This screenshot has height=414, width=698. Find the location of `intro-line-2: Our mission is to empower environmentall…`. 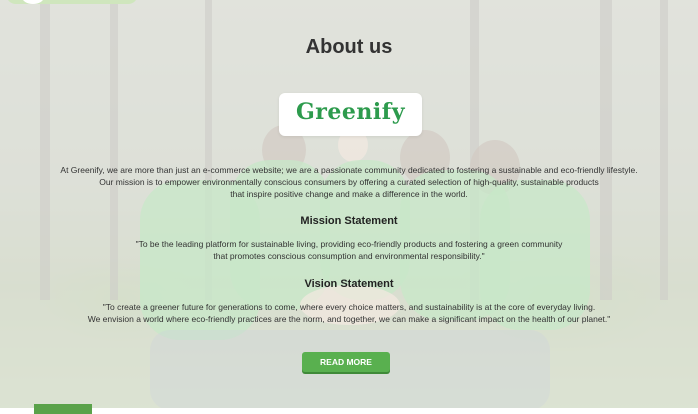

intro-line-2: Our mission is to empower environmentall… is located at coordinates (349, 182).